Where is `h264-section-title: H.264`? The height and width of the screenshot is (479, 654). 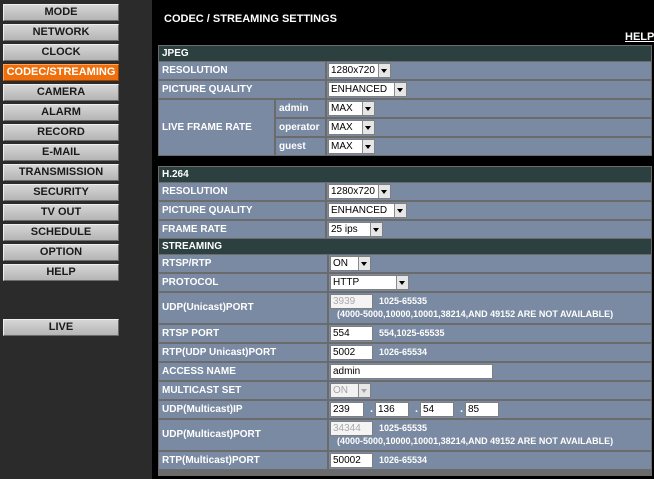 h264-section-title: H.264 is located at coordinates (405, 174).